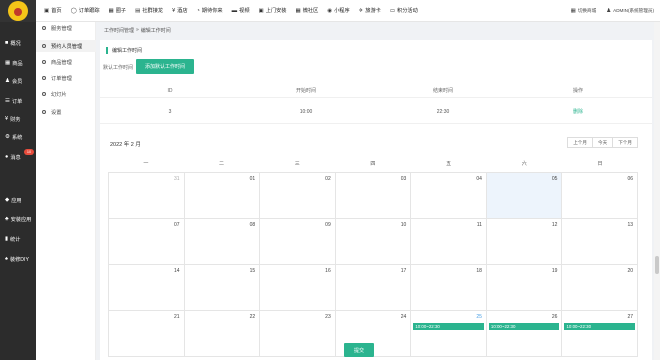 The image size is (660, 360). I want to click on sidebar-item-label: 应用, so click(16, 200).